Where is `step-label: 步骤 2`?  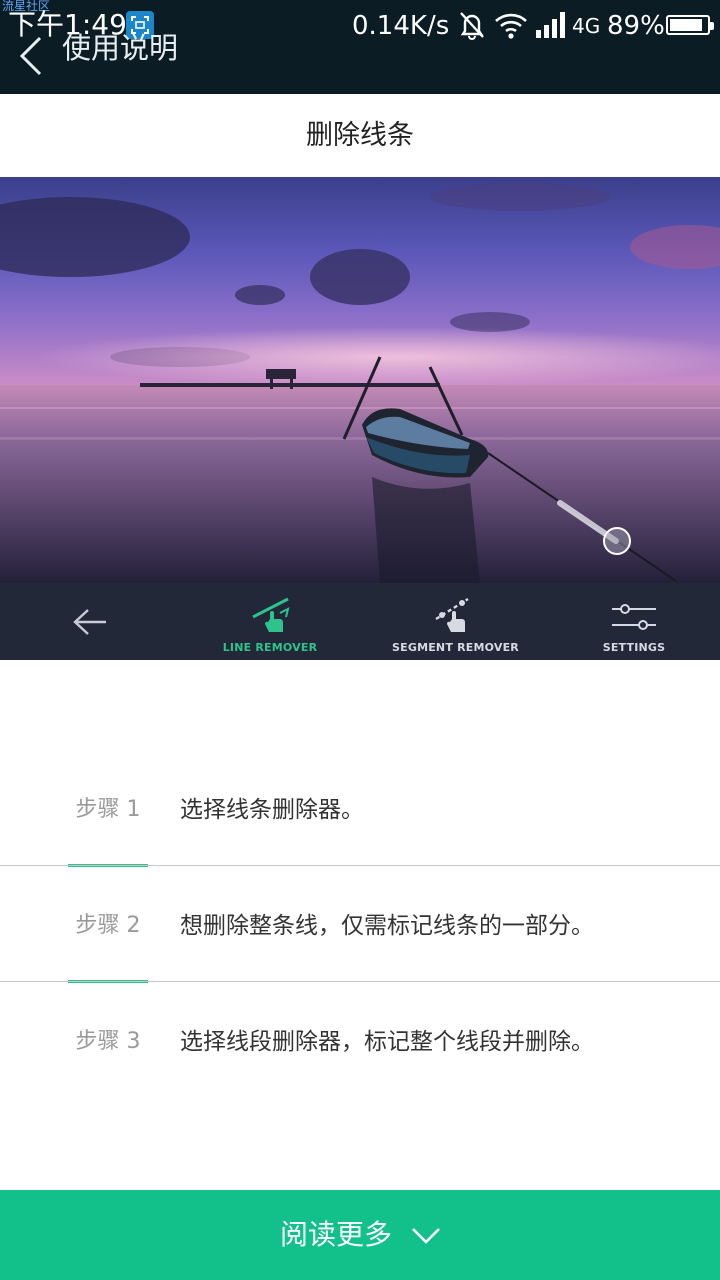 step-label: 步骤 2 is located at coordinates (108, 925).